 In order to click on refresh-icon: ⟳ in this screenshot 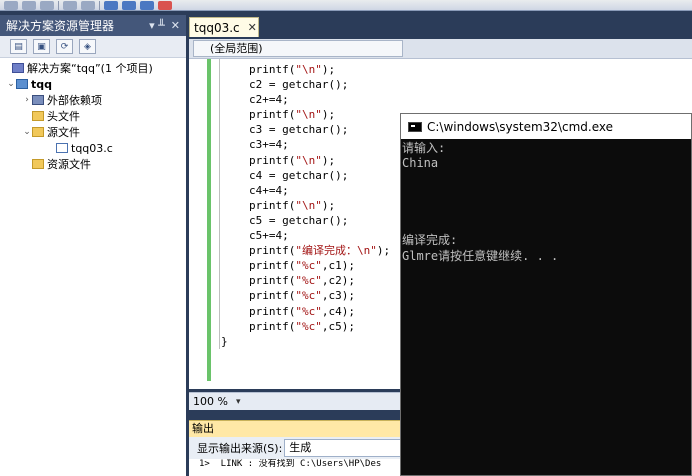, I will do `click(64, 46)`.